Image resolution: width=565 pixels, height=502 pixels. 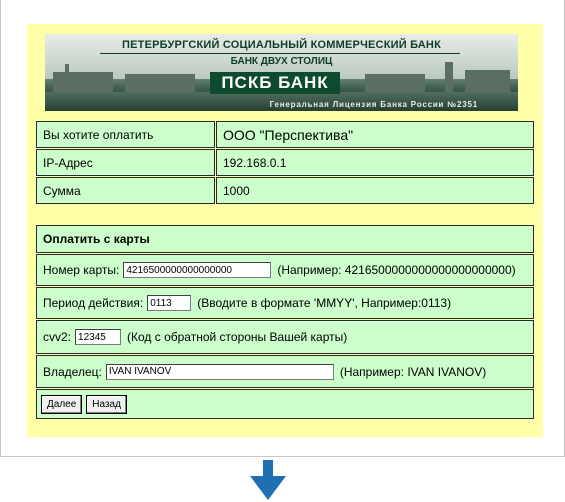 I want to click on payee-label: Вы хотите оплатить, so click(x=98, y=134).